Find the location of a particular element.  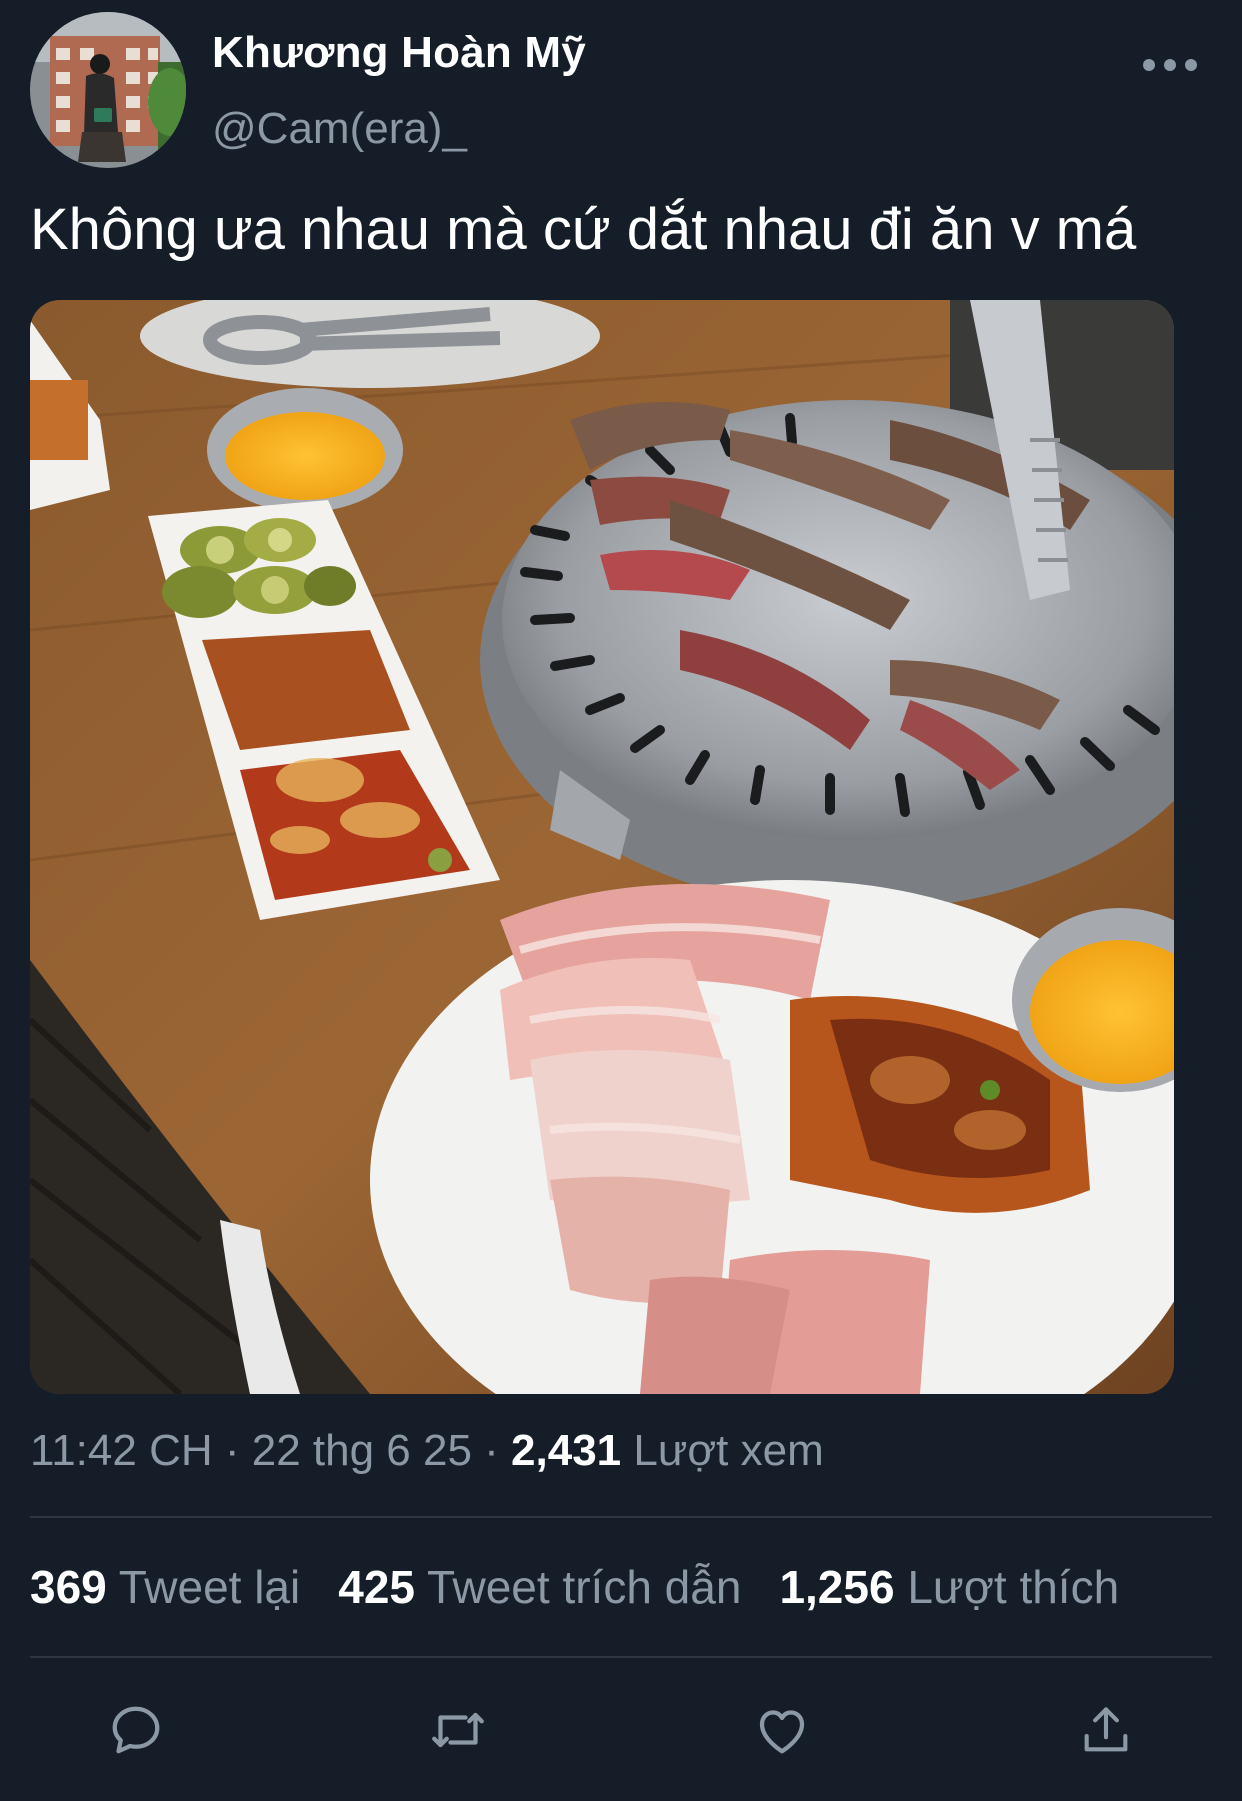

stat-retweets: 369 Tweet lại is located at coordinates (165, 1587).